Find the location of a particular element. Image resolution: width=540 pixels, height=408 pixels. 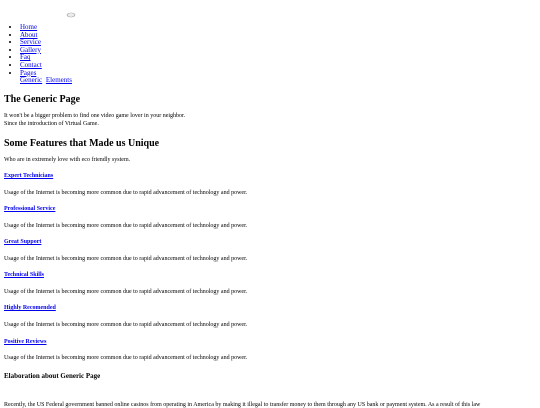

logo-image is located at coordinates (71, 15).